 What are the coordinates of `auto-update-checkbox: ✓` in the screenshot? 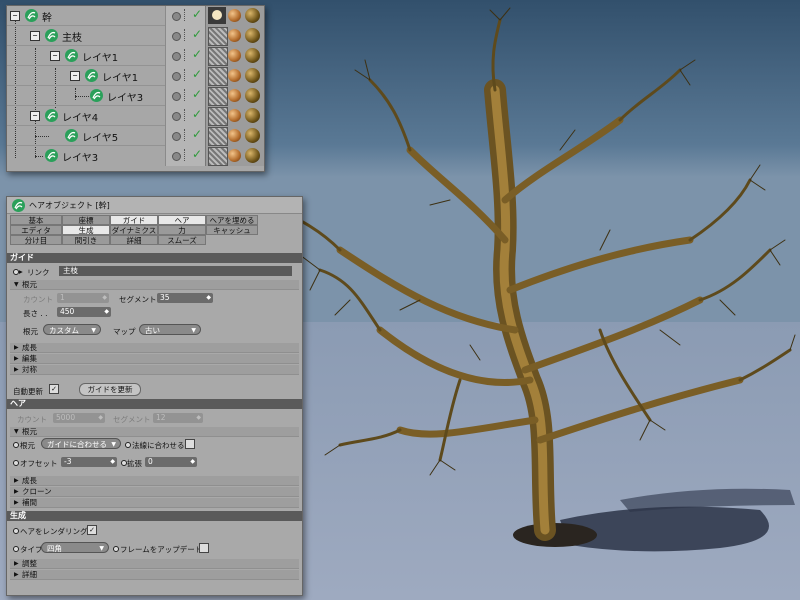 It's located at (54, 389).